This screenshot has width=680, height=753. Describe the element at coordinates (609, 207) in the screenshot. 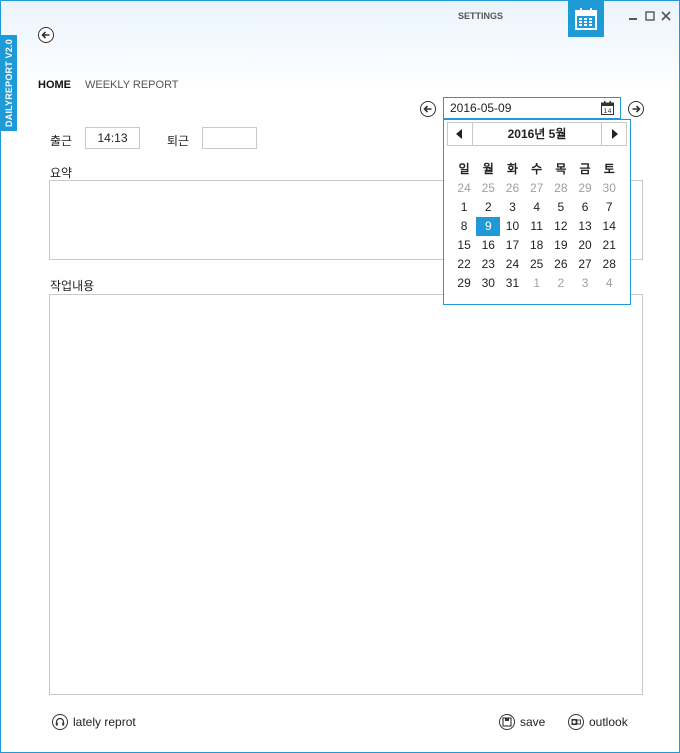

I see `calendar-day: 7` at that location.